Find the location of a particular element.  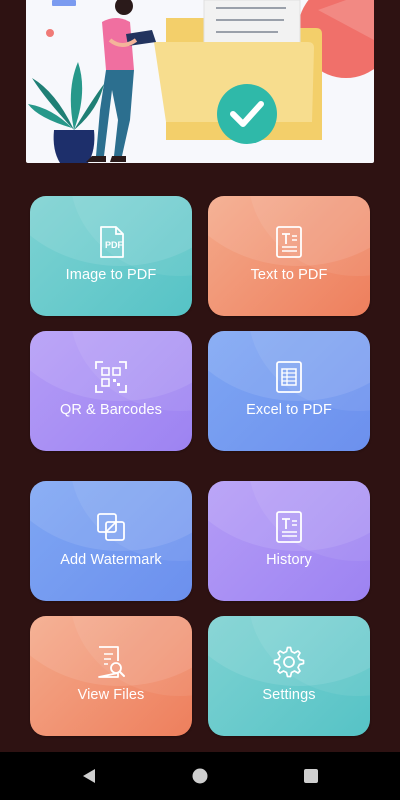

home-circle-icon is located at coordinates (200, 776).